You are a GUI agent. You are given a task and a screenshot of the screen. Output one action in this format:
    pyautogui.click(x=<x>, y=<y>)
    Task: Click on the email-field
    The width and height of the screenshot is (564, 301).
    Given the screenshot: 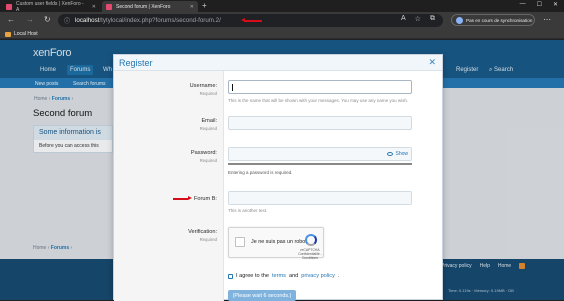 What is the action you would take?
    pyautogui.click(x=320, y=123)
    